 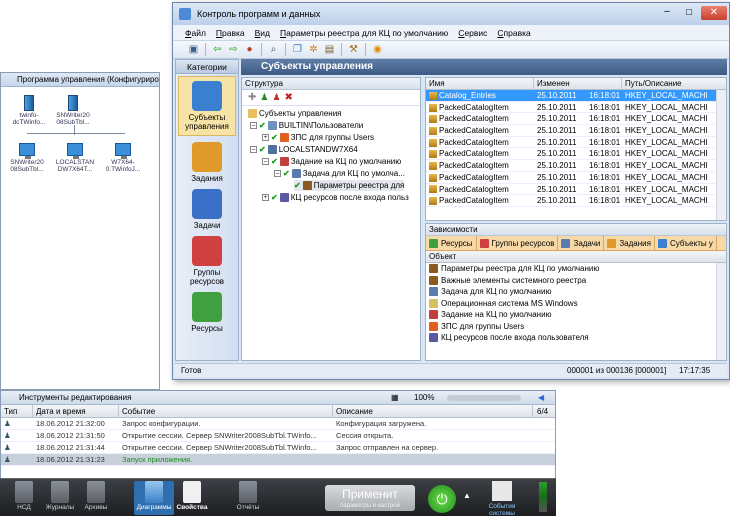 I want to click on dependency-row: Задание на КЦ по умолчанию, so click(x=576, y=315).